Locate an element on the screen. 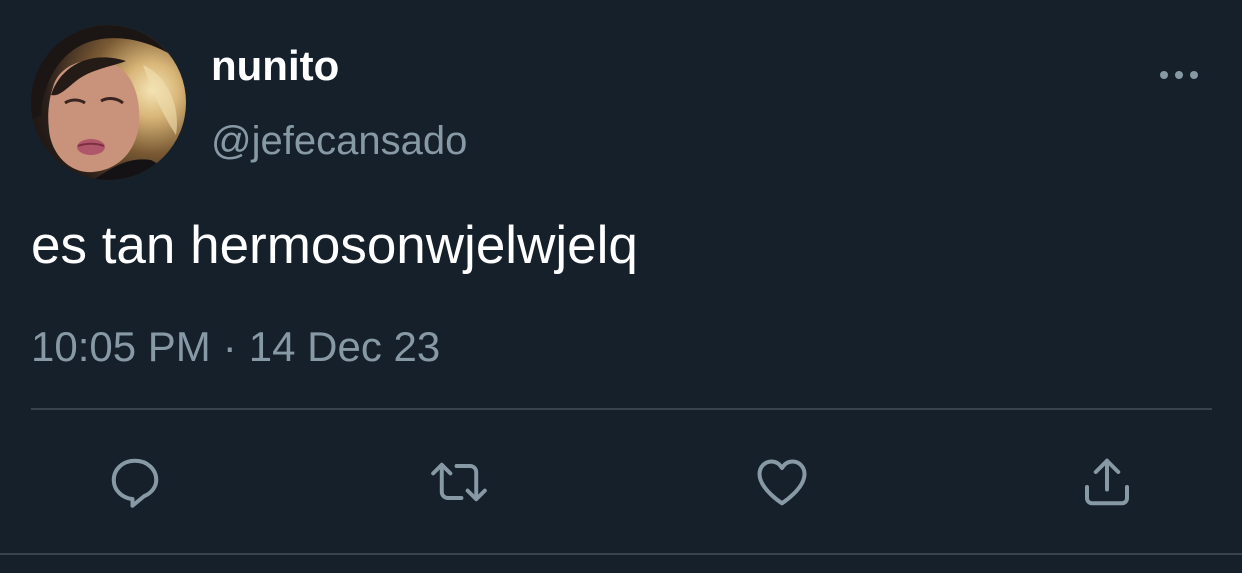 This screenshot has width=1242, height=573. more-options-button is located at coordinates (1179, 75).